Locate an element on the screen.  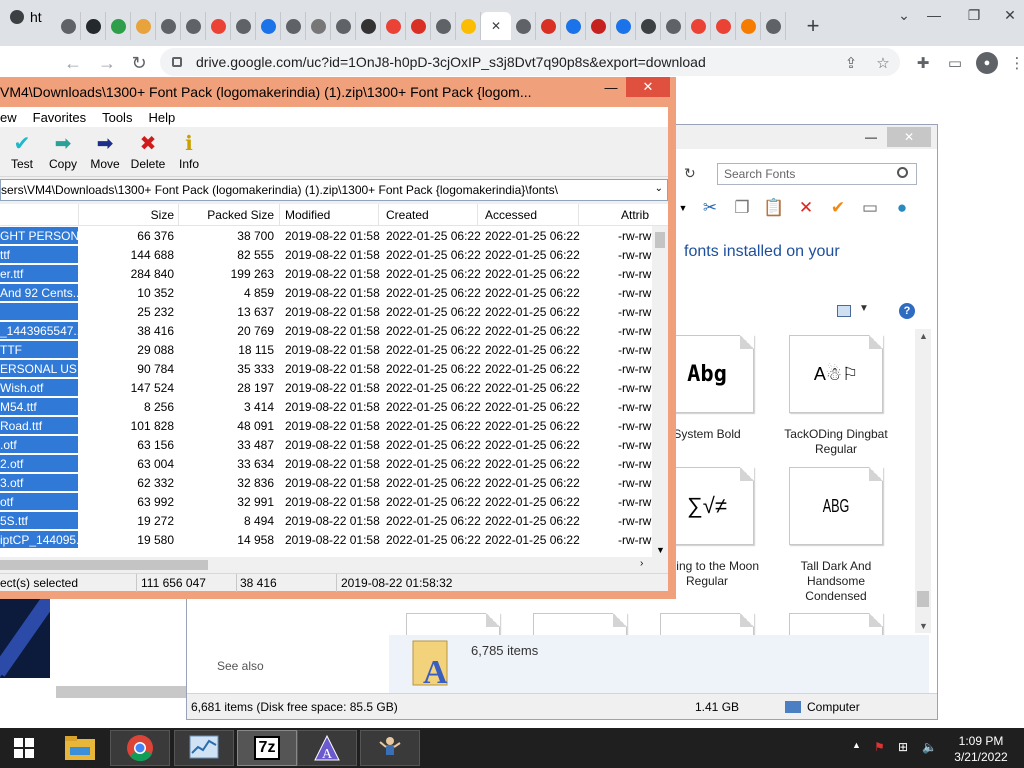
share-icon: ⇪ is located at coordinates (851, 63).